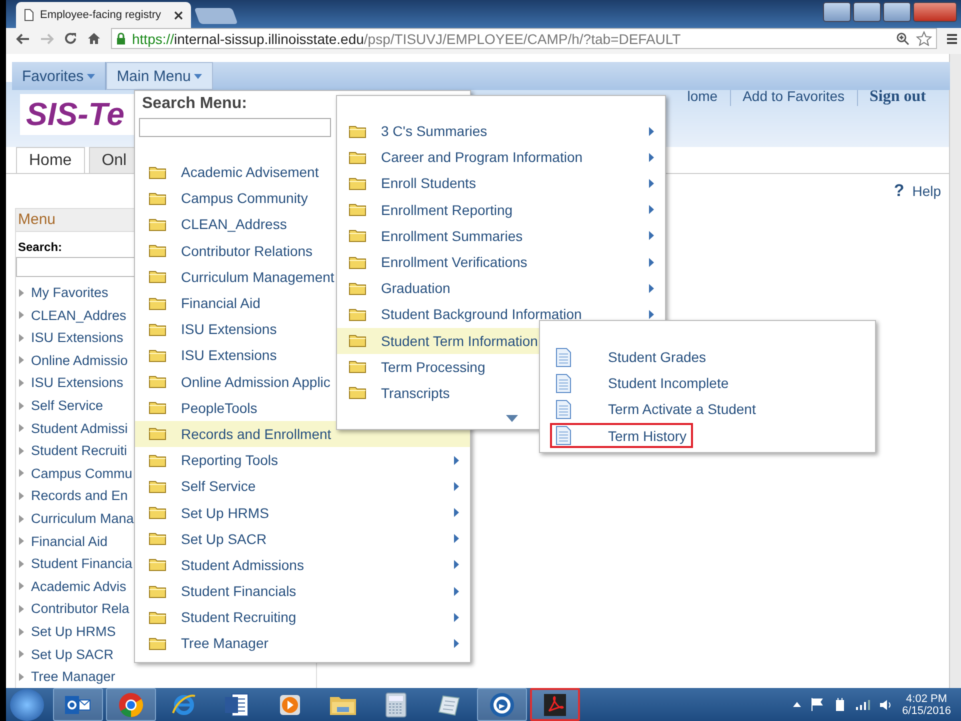 The height and width of the screenshot is (721, 961). Describe the element at coordinates (94, 39) in the screenshot. I see `home-icon` at that location.